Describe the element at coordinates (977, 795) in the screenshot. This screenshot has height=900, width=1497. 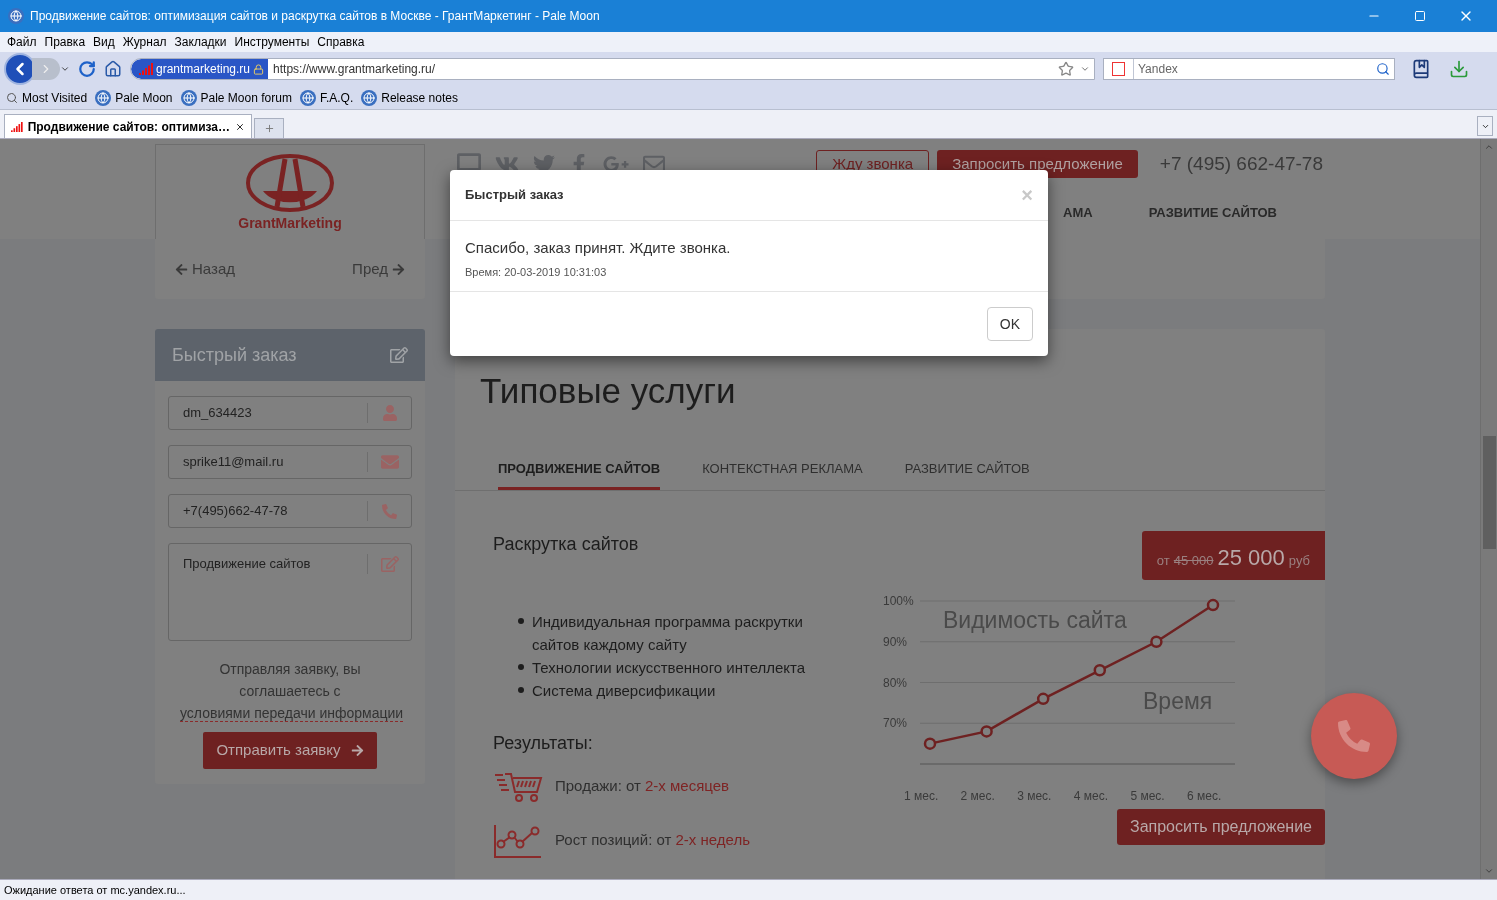
I see `x-tick-label: 2 мес.` at that location.